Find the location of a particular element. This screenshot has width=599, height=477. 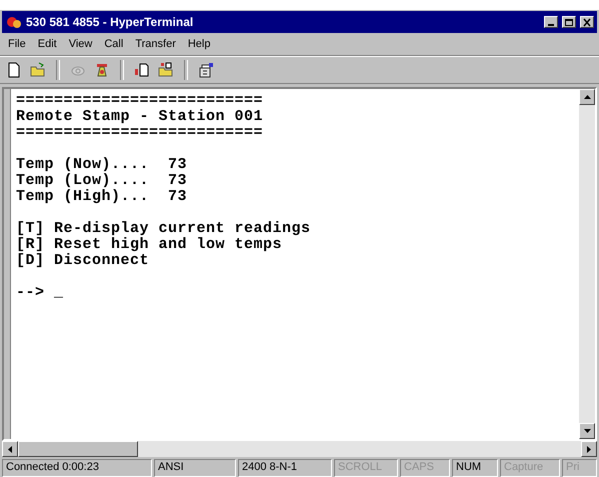

status-field: ANSI is located at coordinates (195, 468).